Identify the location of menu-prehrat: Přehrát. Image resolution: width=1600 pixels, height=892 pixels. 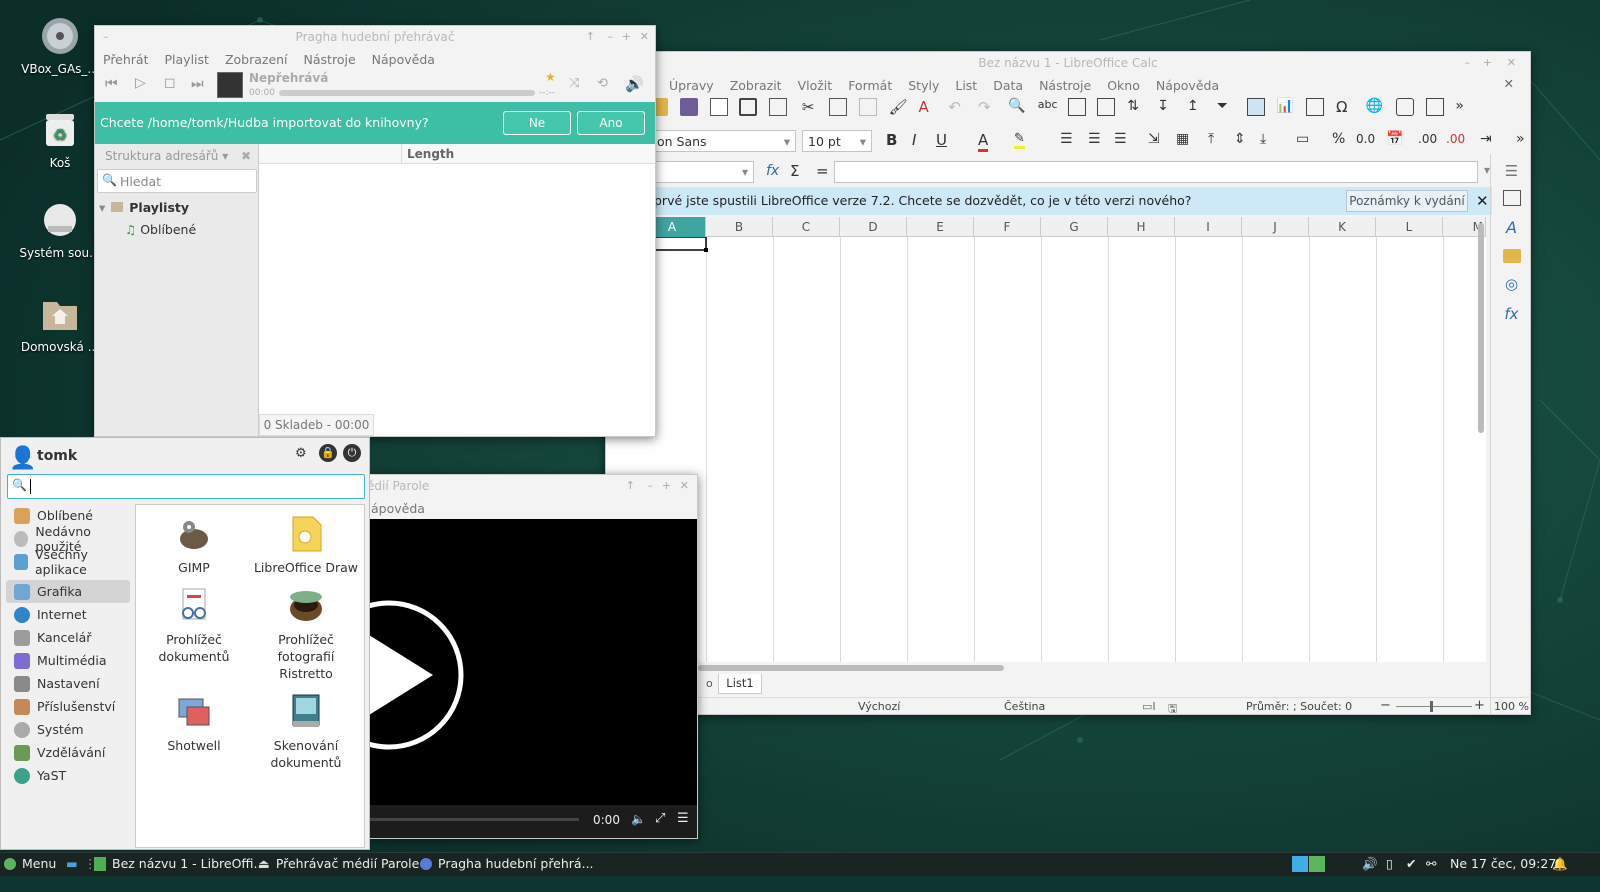
(126, 59).